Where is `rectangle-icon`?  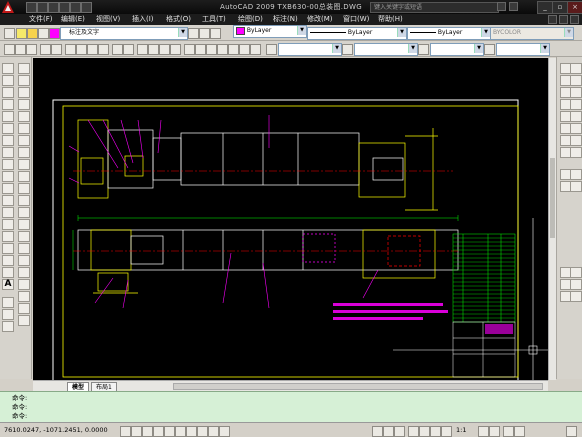 rectangle-icon is located at coordinates (8, 116).